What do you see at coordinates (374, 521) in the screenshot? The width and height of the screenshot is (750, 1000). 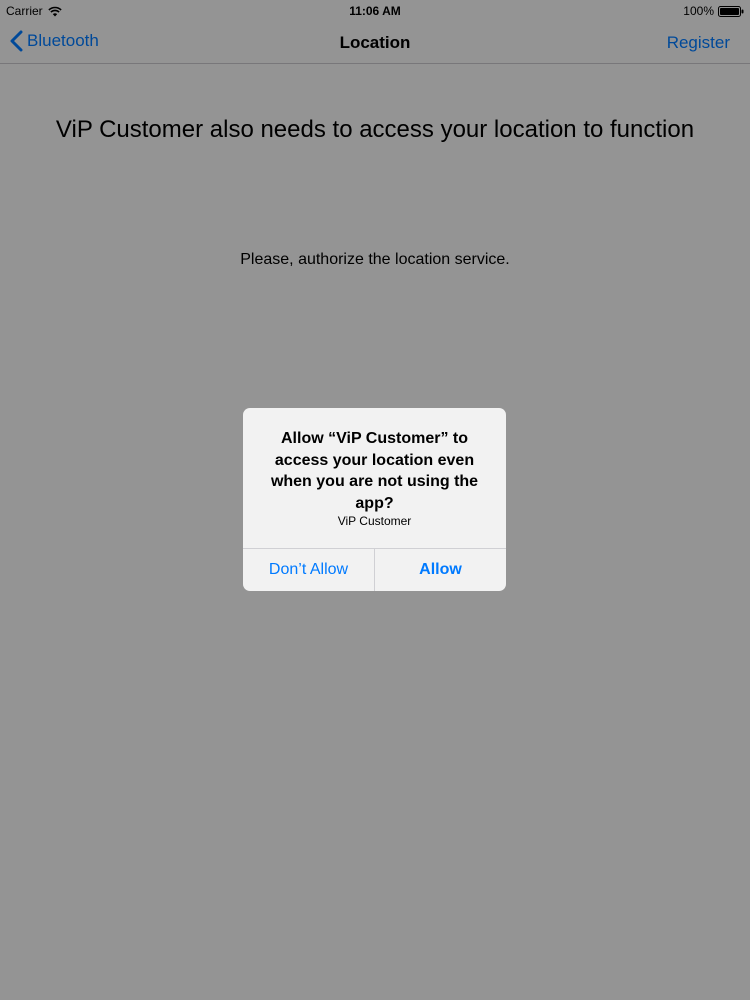 I see `alert-message: ViP Customer` at bounding box center [374, 521].